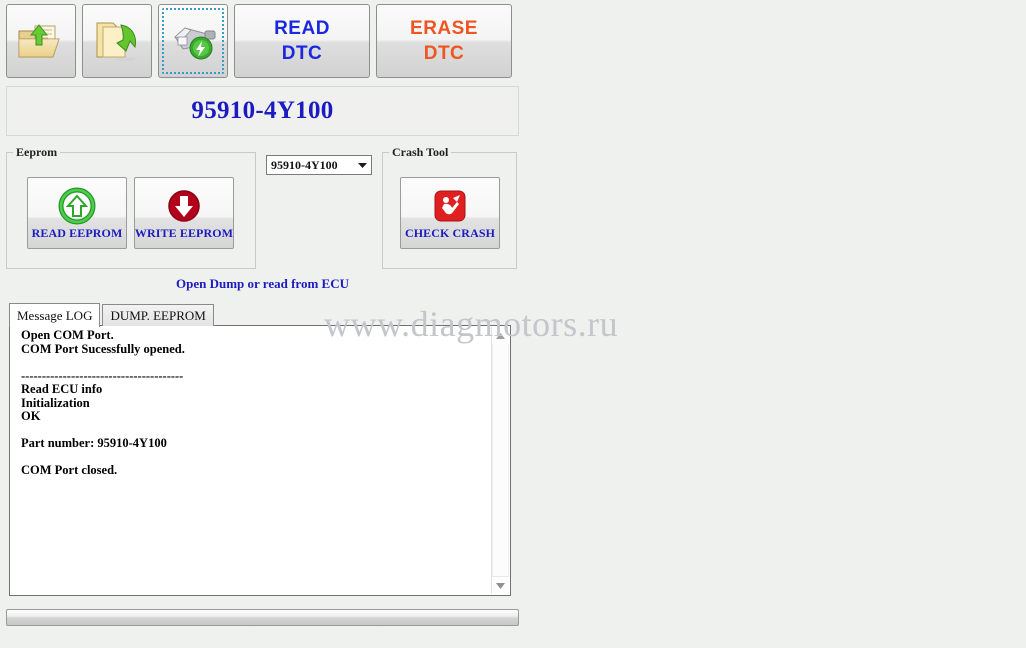  What do you see at coordinates (262, 283) in the screenshot?
I see `hint-text: Open Dump or read from ECU` at bounding box center [262, 283].